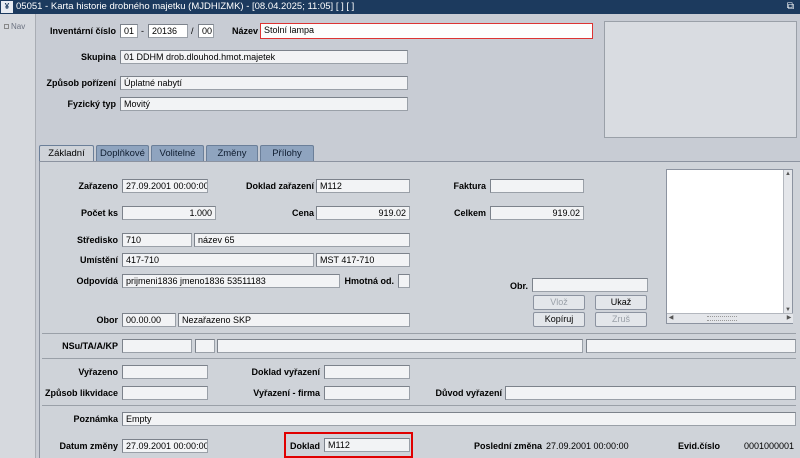 The image size is (800, 458). What do you see at coordinates (507, 446) in the screenshot?
I see `posledni-zmena-label: Poslední změna` at bounding box center [507, 446].